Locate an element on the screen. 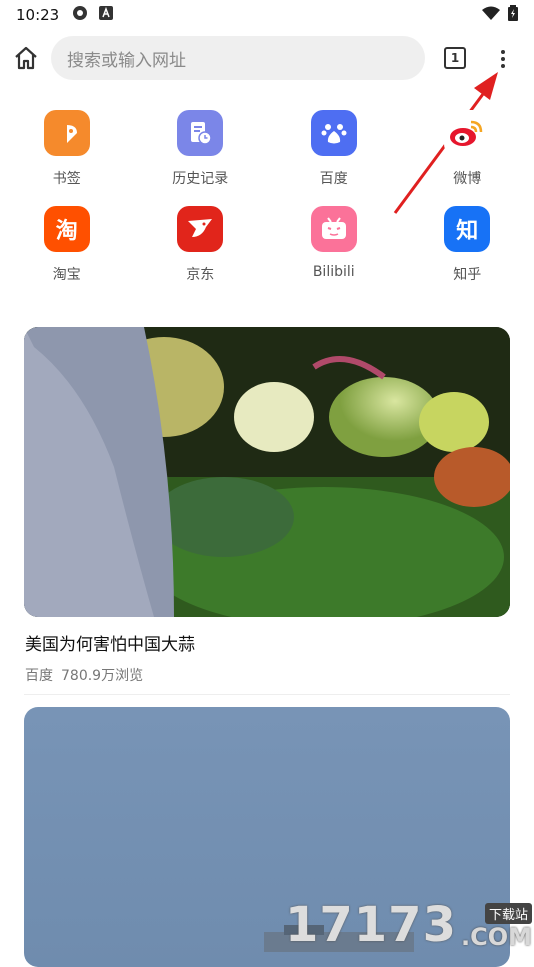 The width and height of the screenshot is (534, 967). browser-toolbar: 搜索或输入网址 1 is located at coordinates (267, 58).